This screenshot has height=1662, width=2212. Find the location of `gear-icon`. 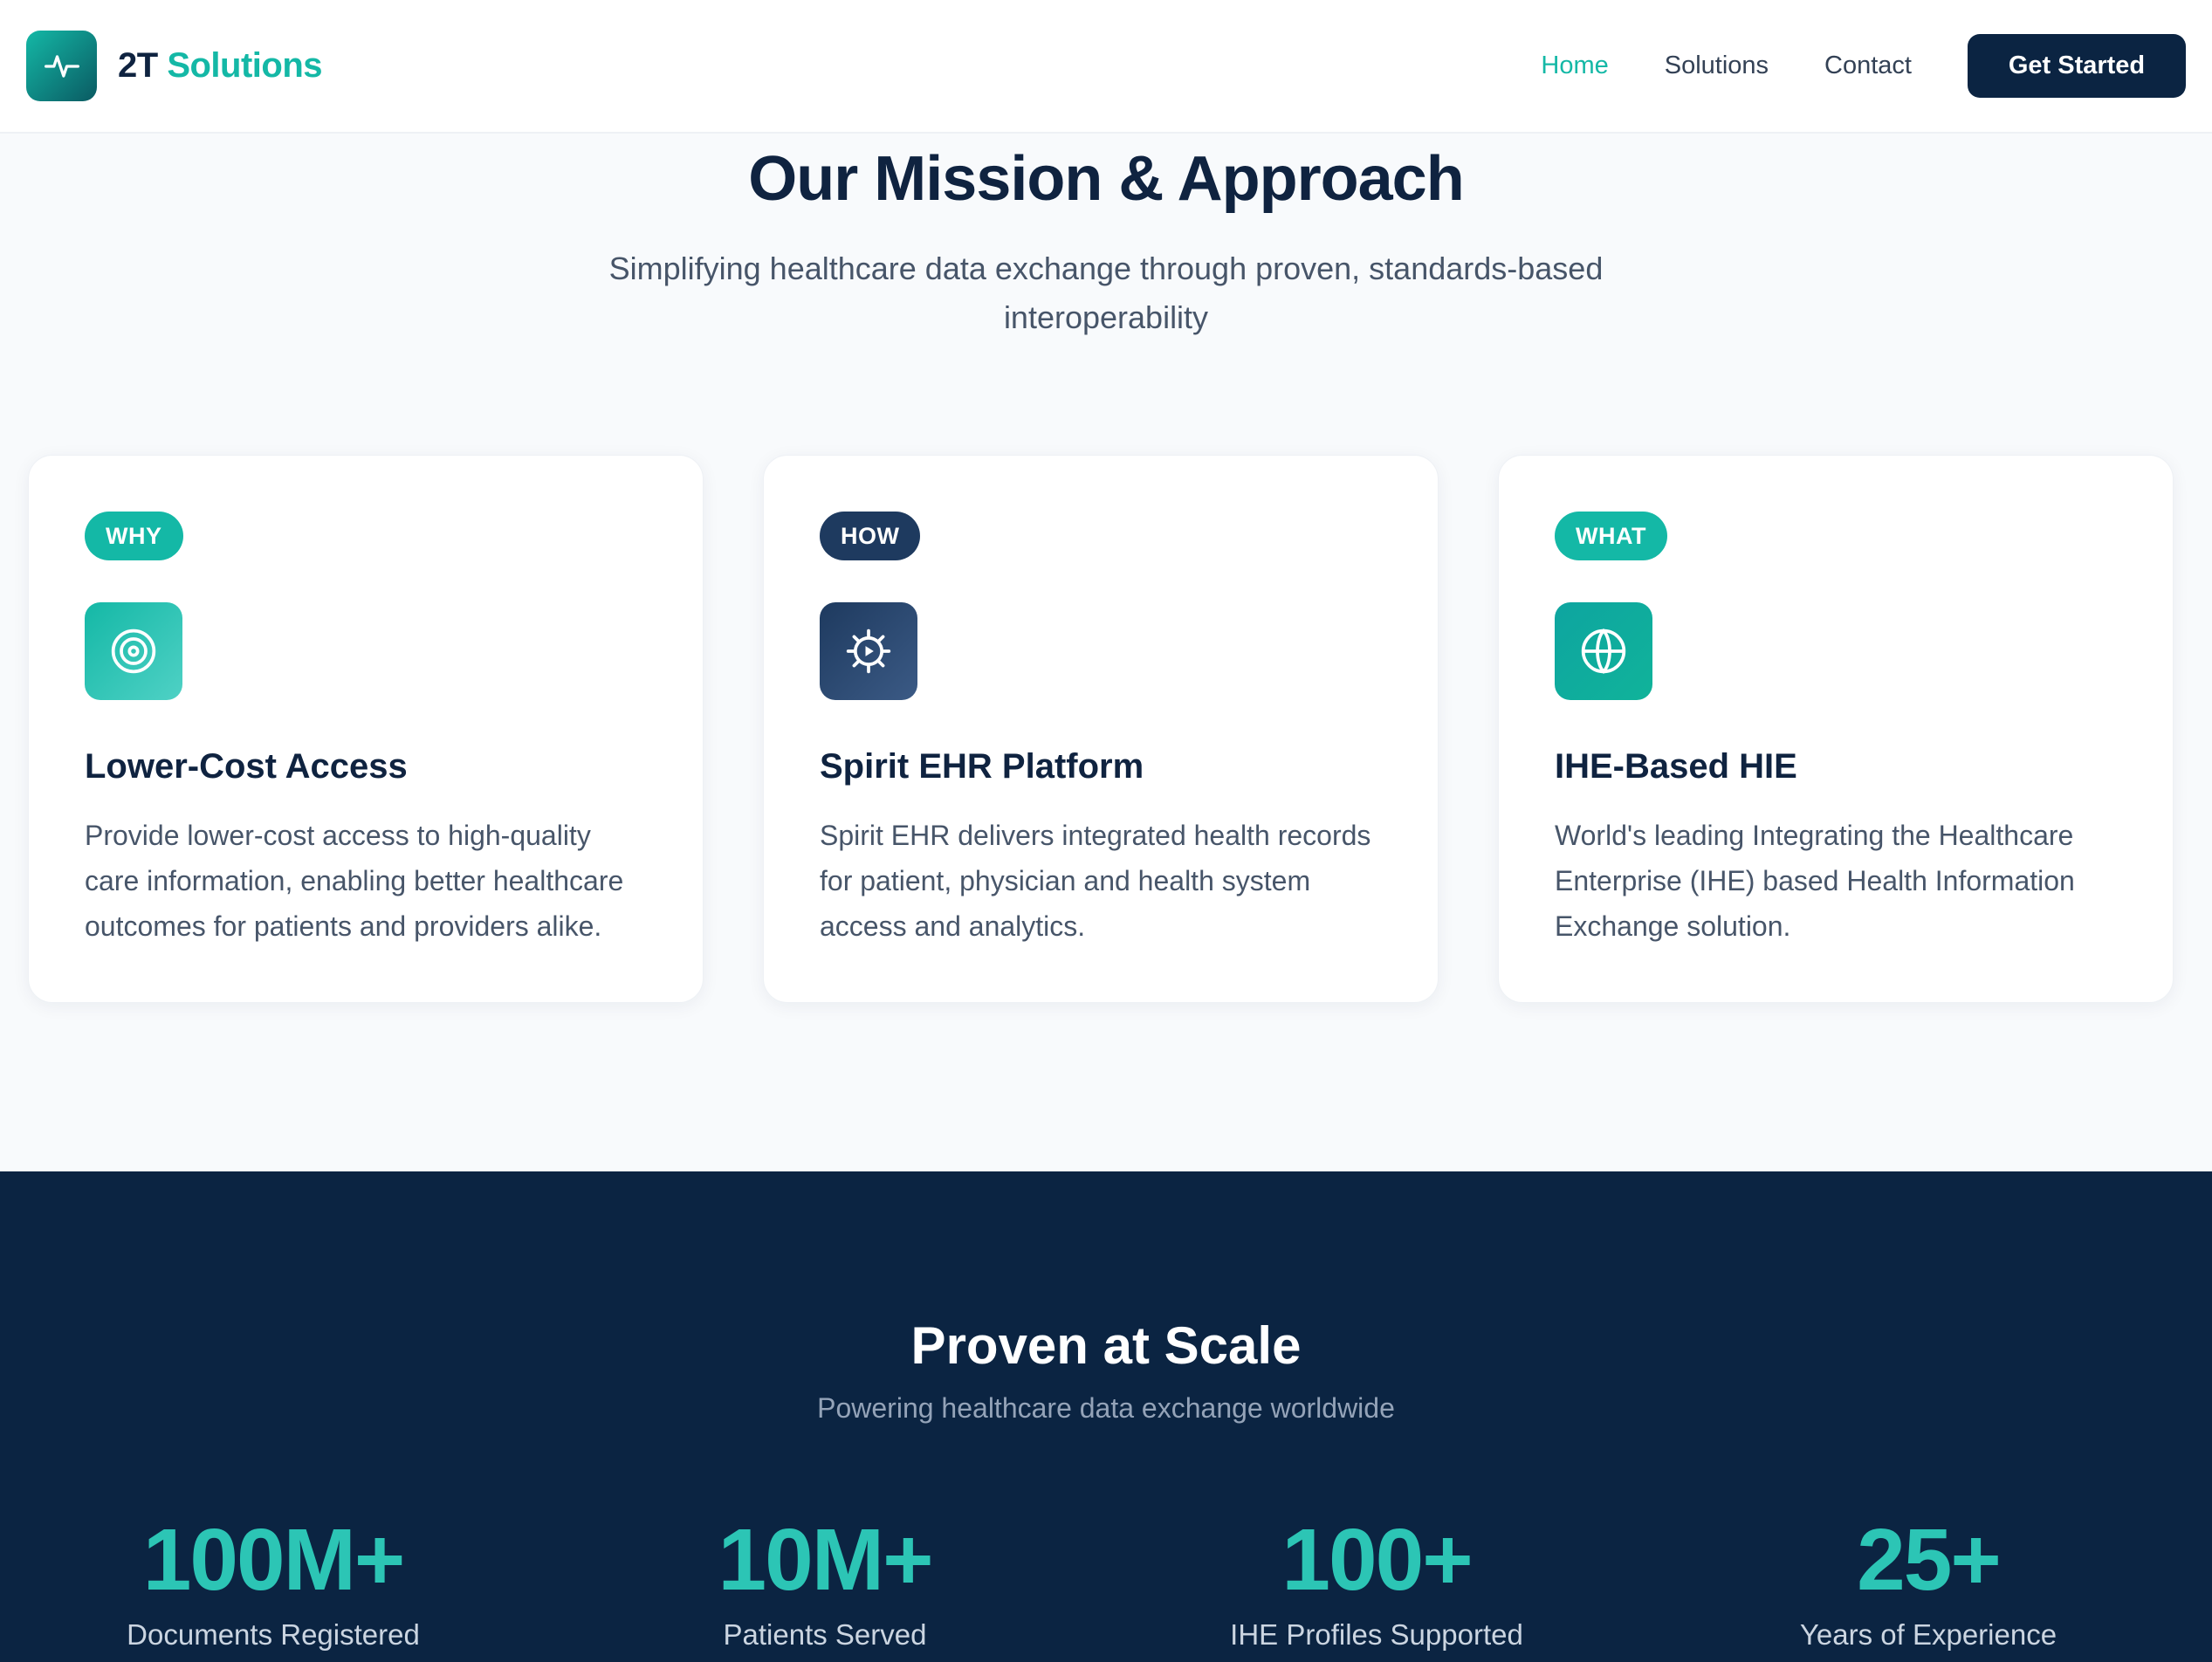

gear-icon is located at coordinates (869, 651).